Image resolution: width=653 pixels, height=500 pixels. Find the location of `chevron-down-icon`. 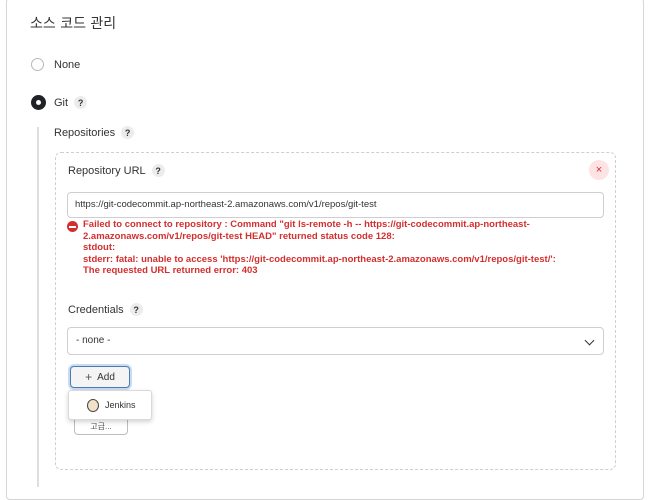

chevron-down-icon is located at coordinates (589, 340).